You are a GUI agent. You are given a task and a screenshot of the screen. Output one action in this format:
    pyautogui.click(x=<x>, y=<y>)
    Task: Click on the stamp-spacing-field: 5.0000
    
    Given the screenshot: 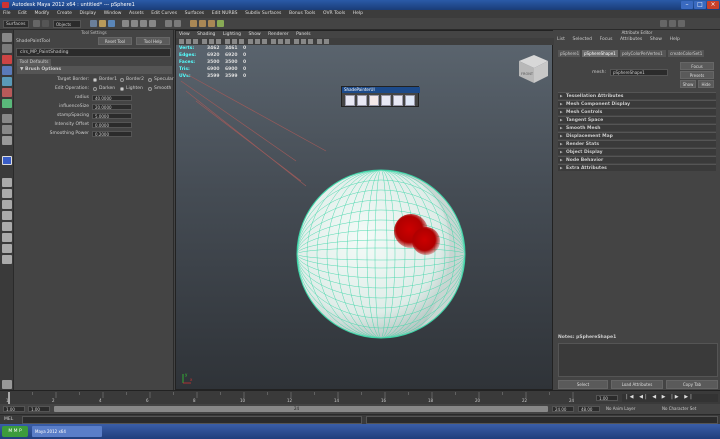 What is the action you would take?
    pyautogui.click(x=112, y=116)
    